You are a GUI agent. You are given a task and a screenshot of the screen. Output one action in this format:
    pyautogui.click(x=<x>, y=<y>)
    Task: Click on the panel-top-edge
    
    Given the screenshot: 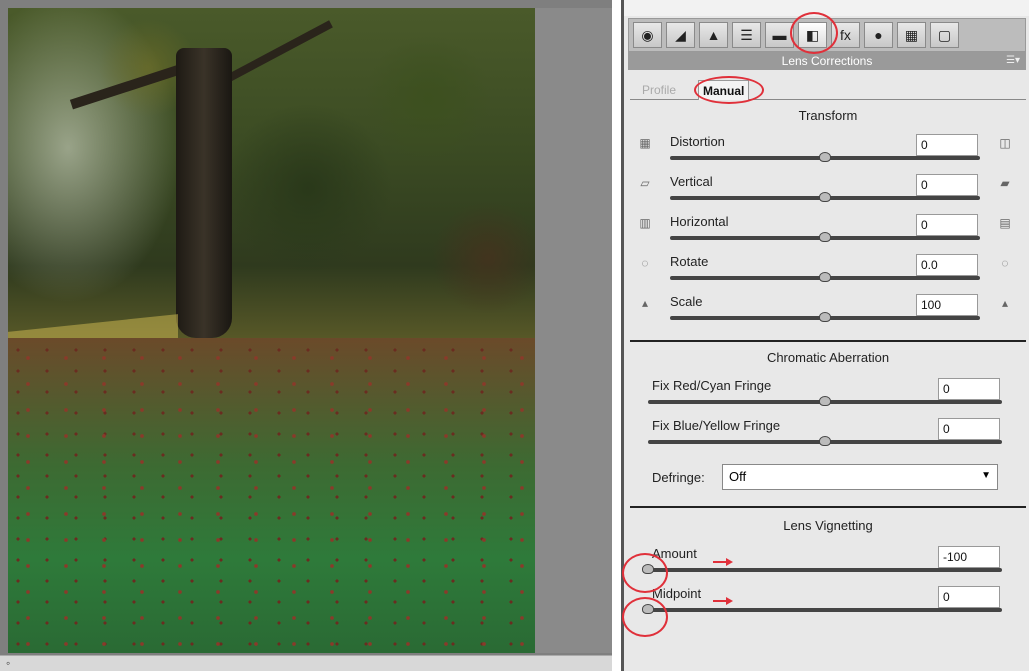 What is the action you would take?
    pyautogui.click(x=826, y=8)
    